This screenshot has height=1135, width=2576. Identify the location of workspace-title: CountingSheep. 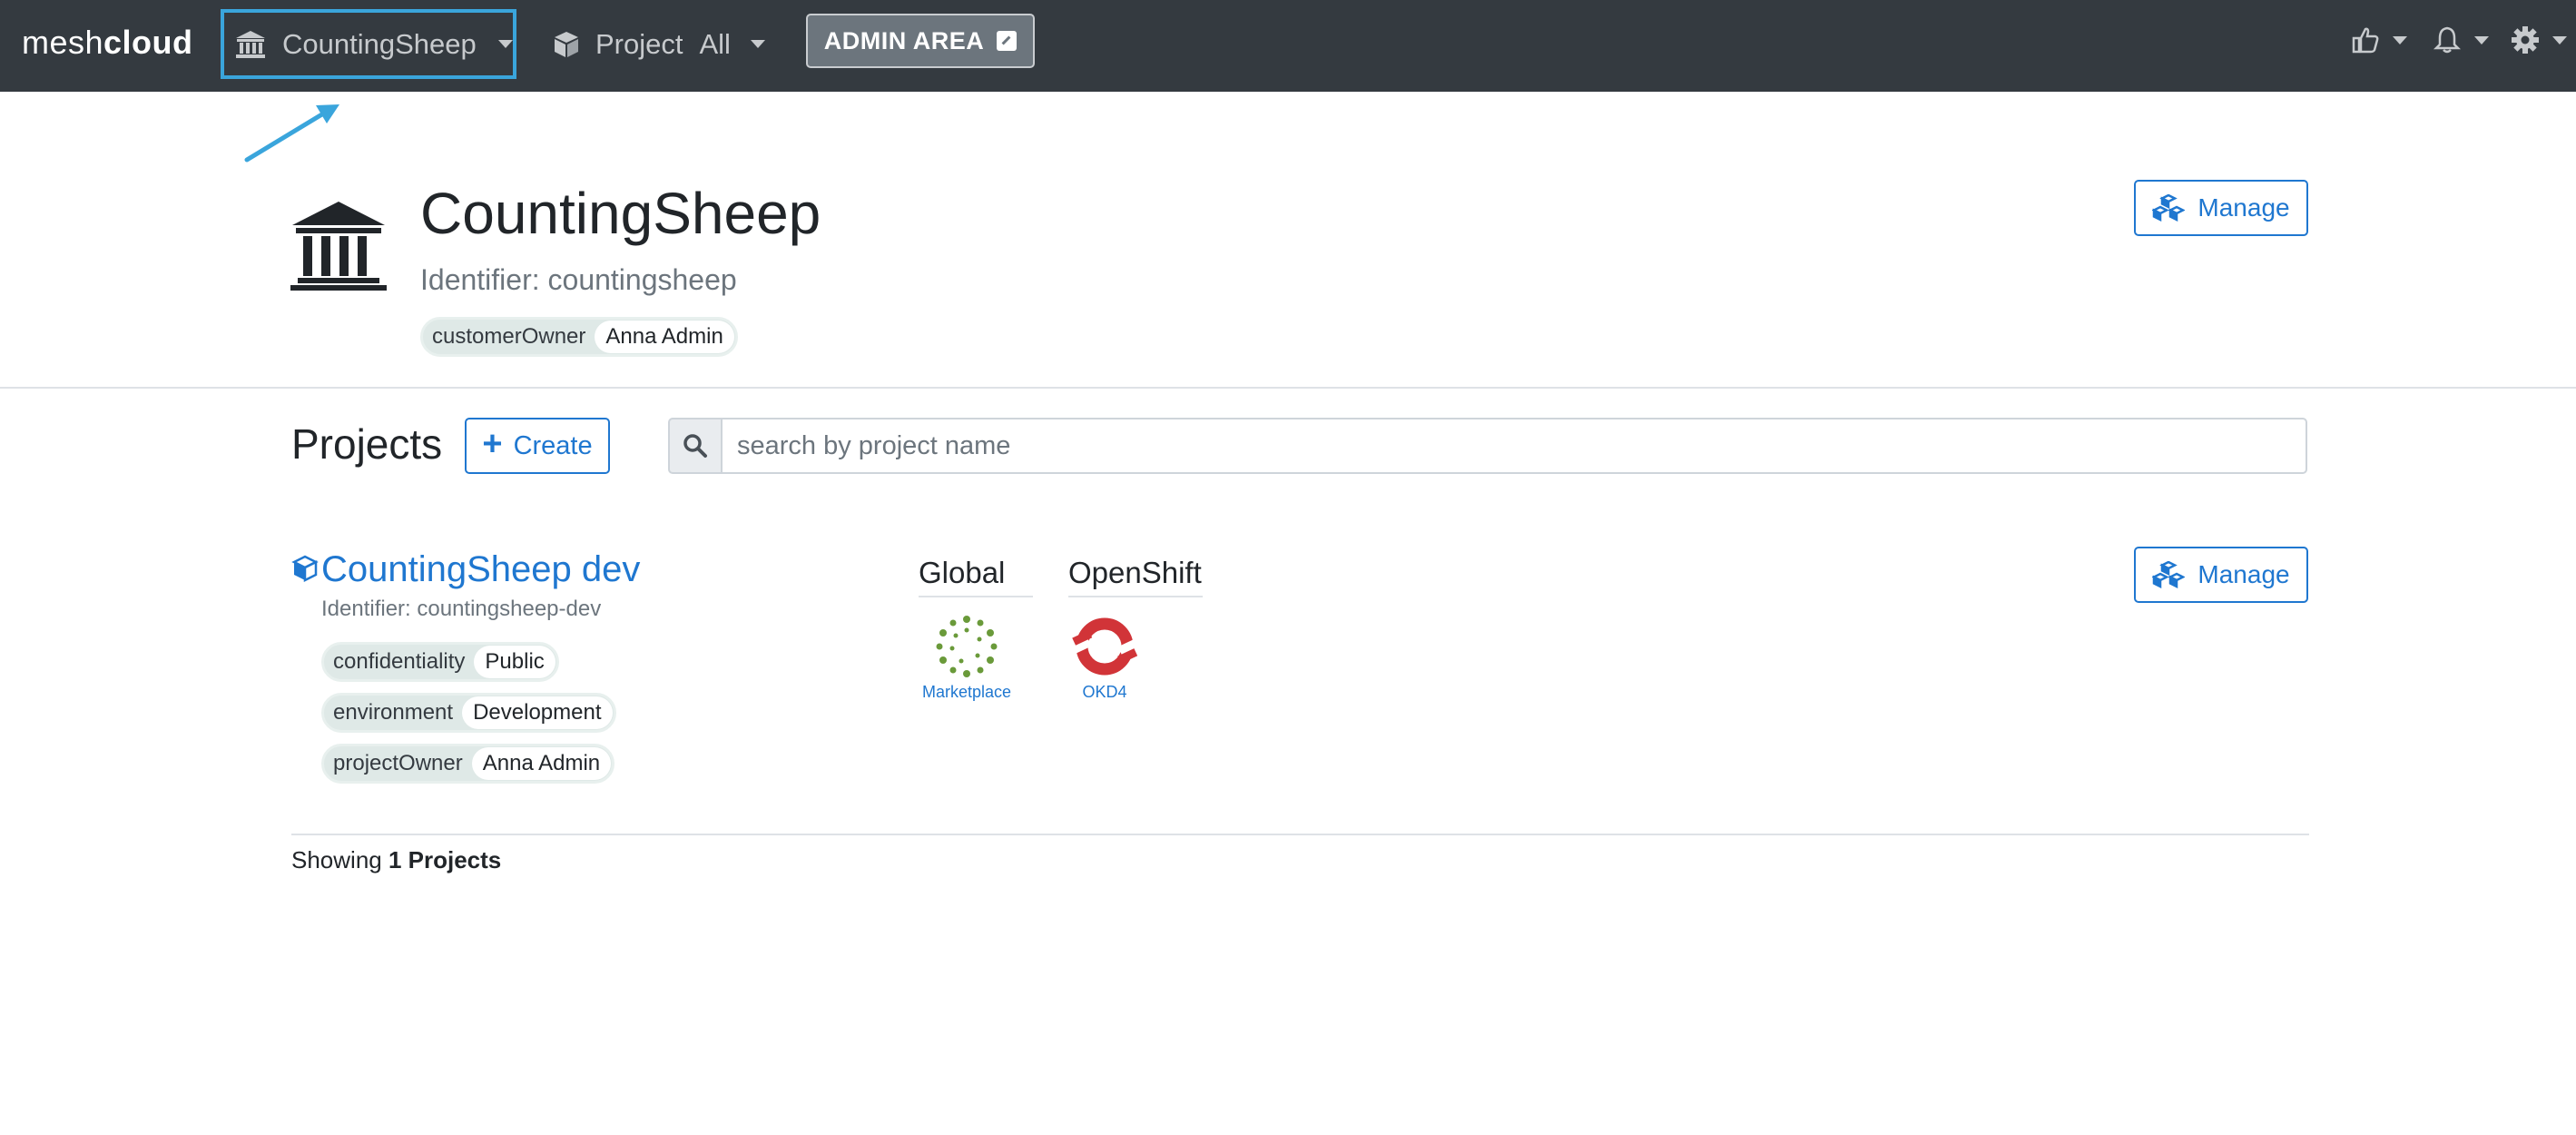
(620, 213).